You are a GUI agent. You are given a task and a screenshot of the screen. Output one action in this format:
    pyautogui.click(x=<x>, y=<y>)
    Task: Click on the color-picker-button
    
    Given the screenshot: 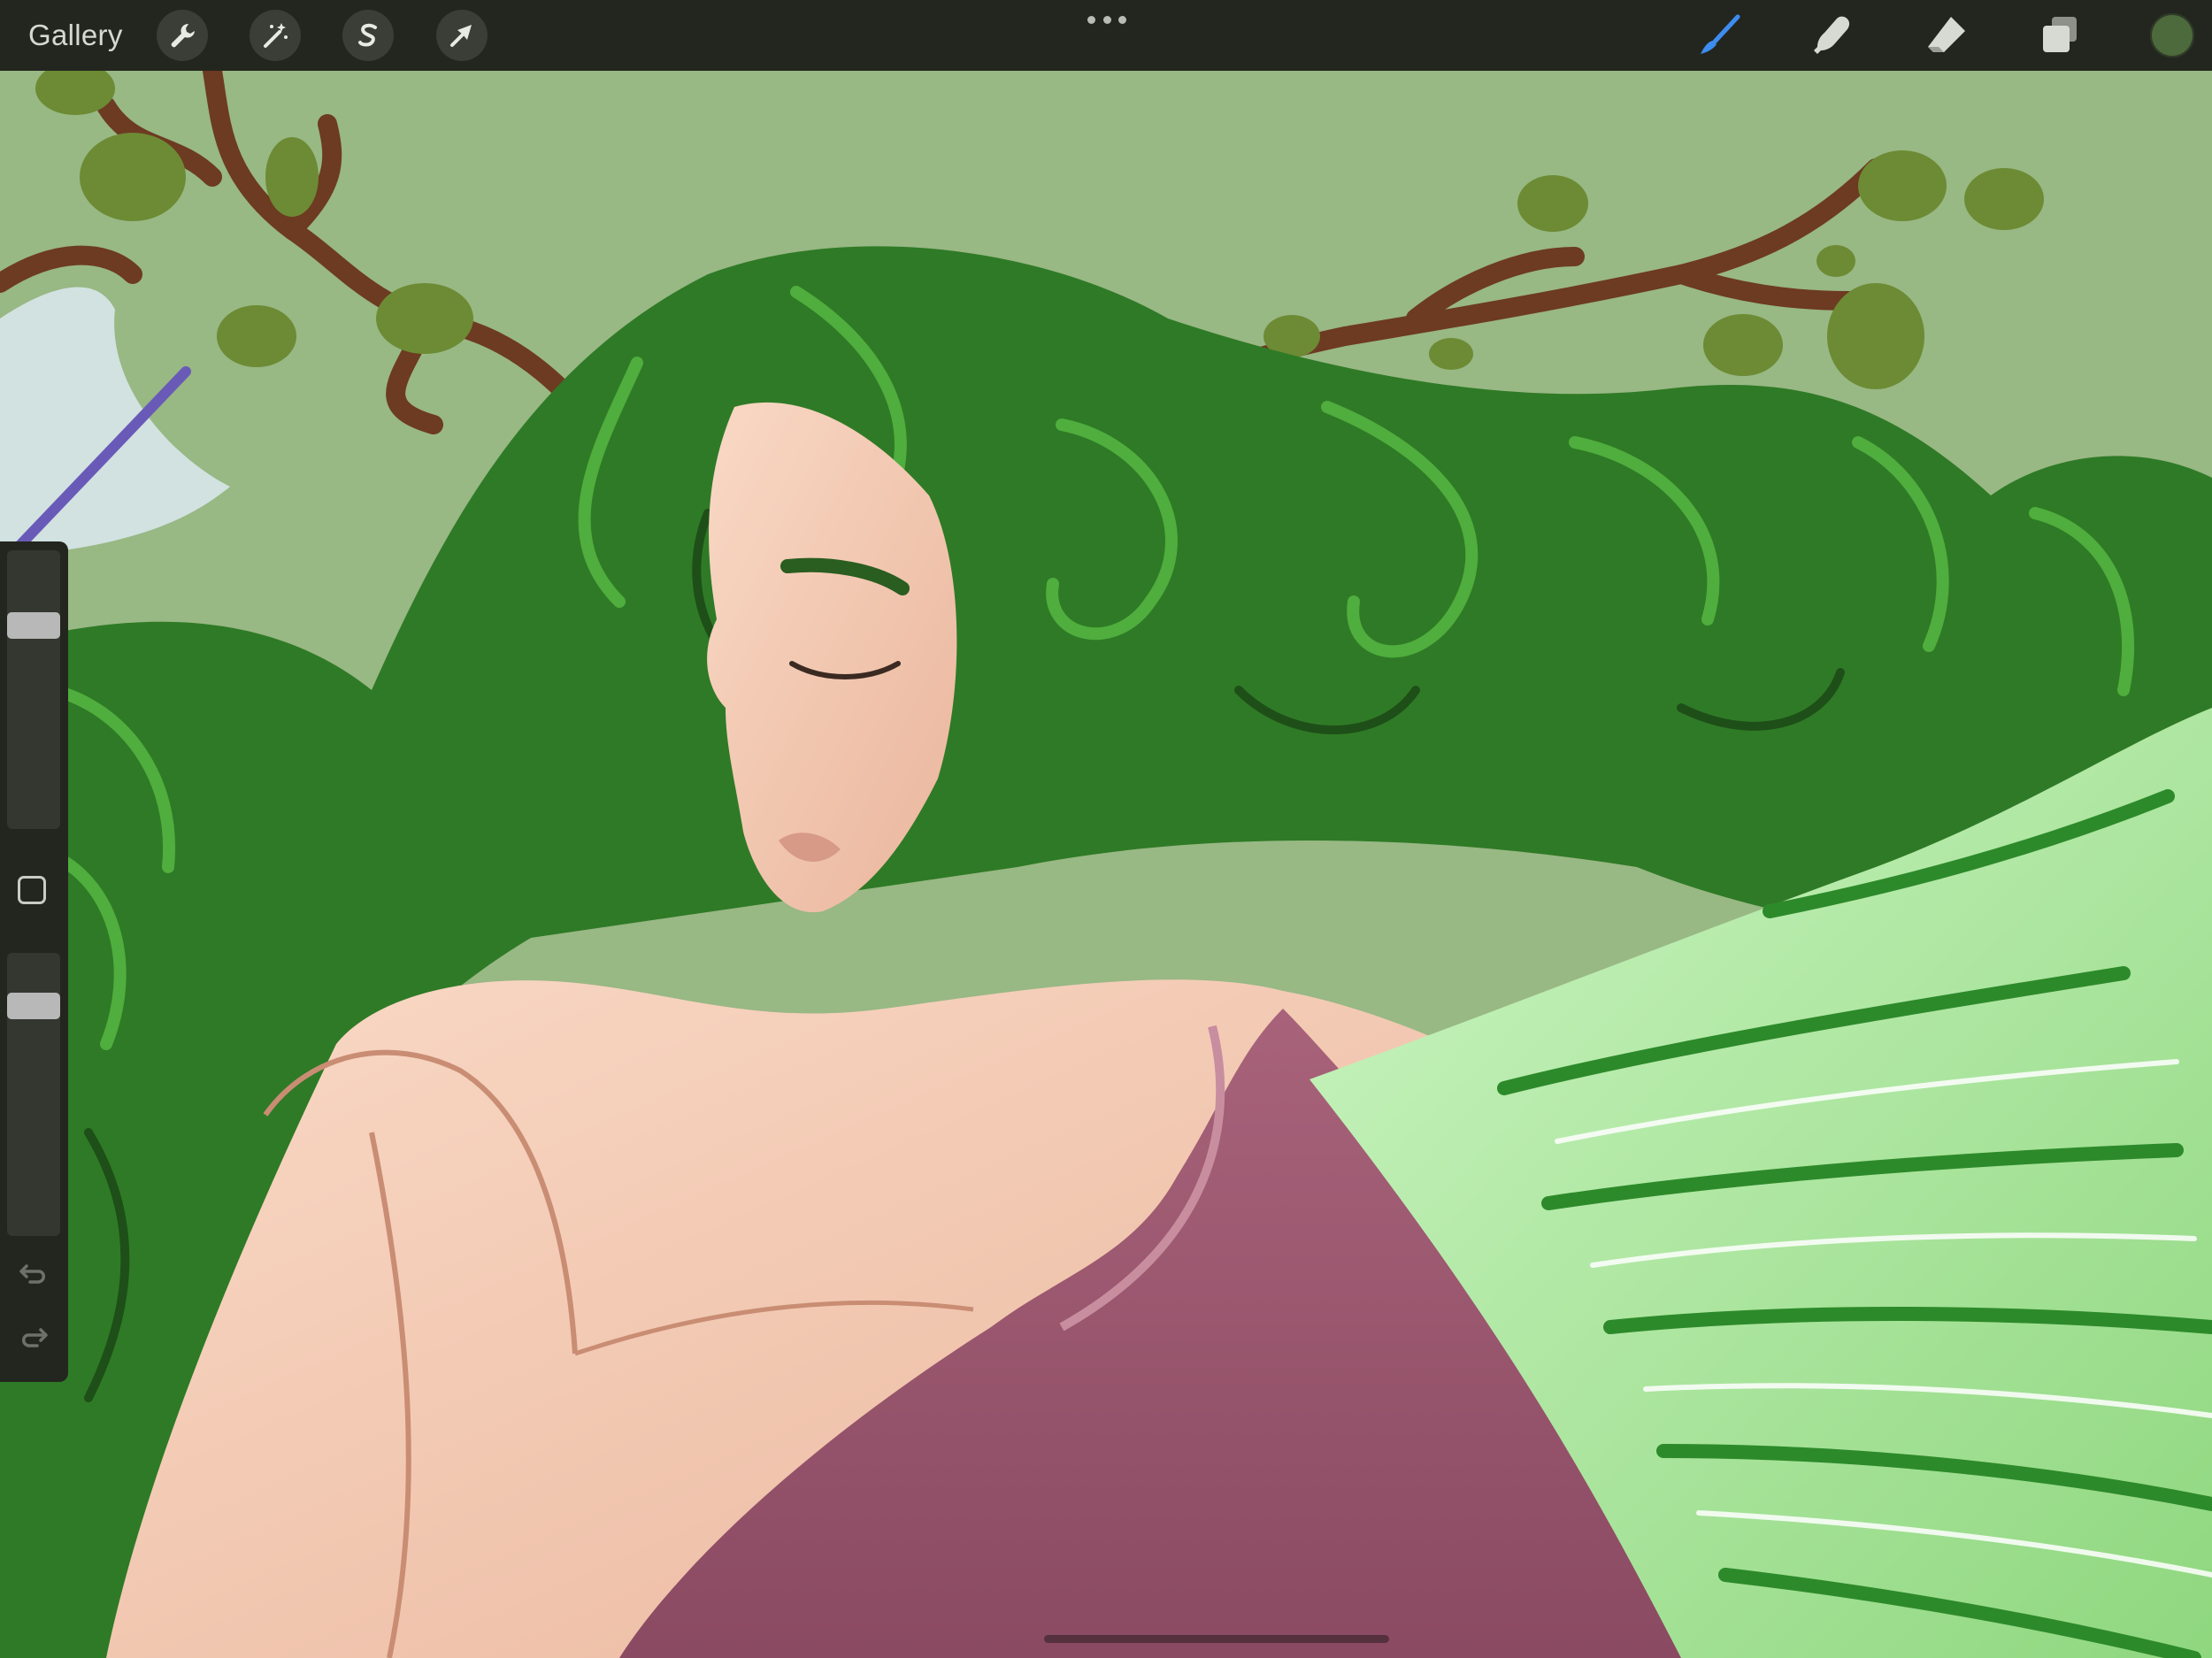 What is the action you would take?
    pyautogui.click(x=2172, y=35)
    